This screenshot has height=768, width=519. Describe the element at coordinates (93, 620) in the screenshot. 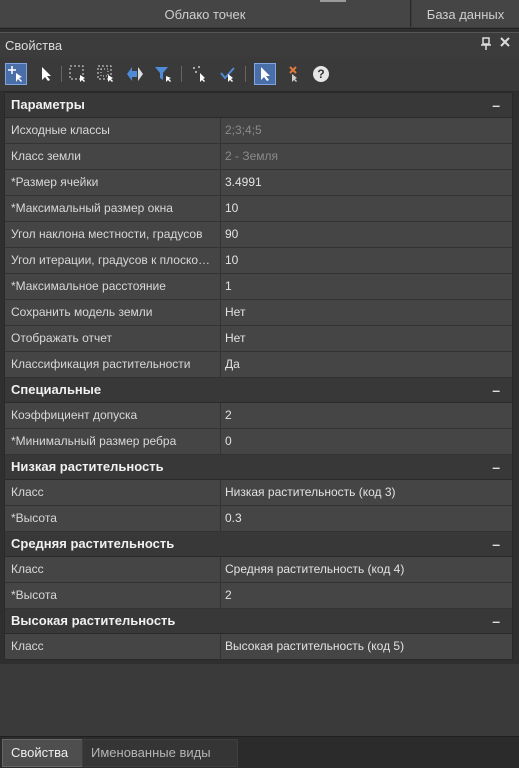

I see `section-title: Высокая растительность` at that location.